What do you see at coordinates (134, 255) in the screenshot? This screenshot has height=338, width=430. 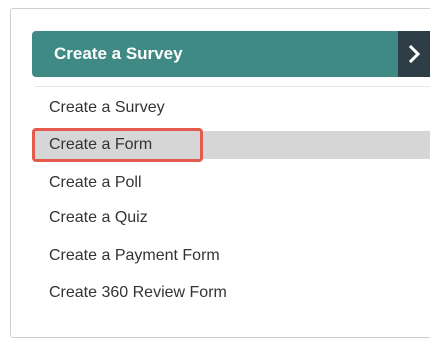 I see `menu-item-label: Create a Payment Form` at bounding box center [134, 255].